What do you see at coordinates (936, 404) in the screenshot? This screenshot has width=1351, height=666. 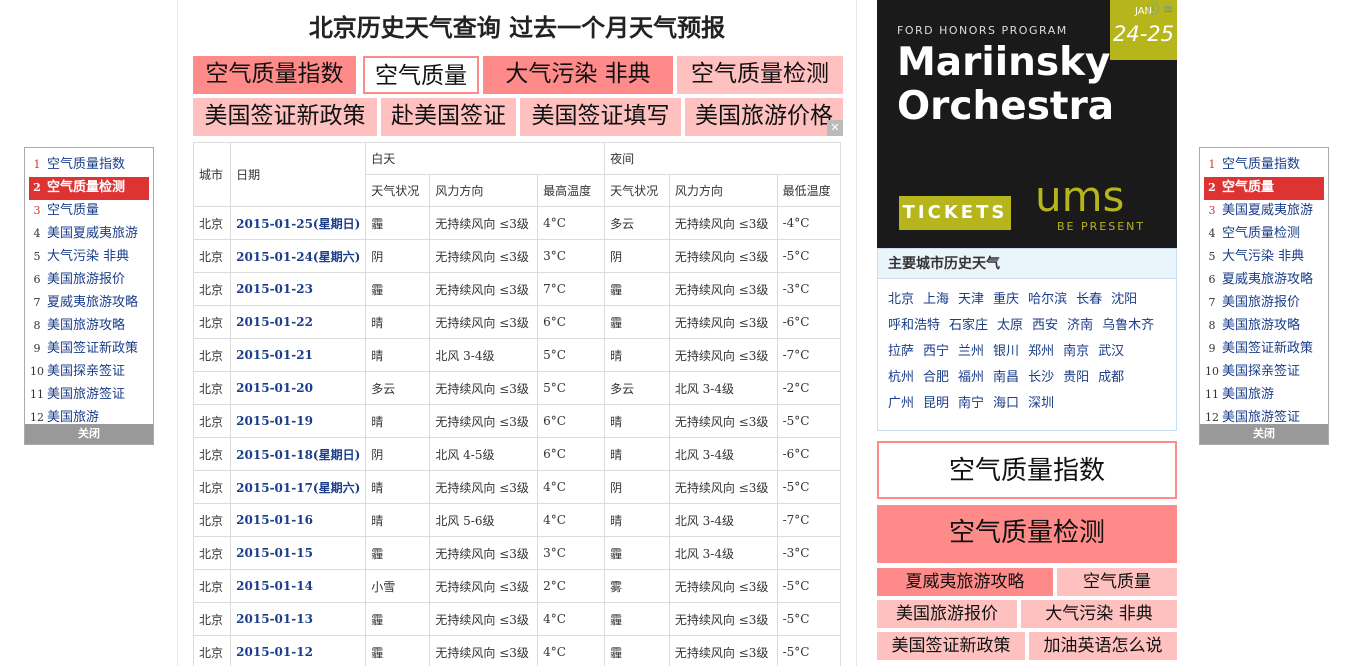 I see `city-link: 昆明` at bounding box center [936, 404].